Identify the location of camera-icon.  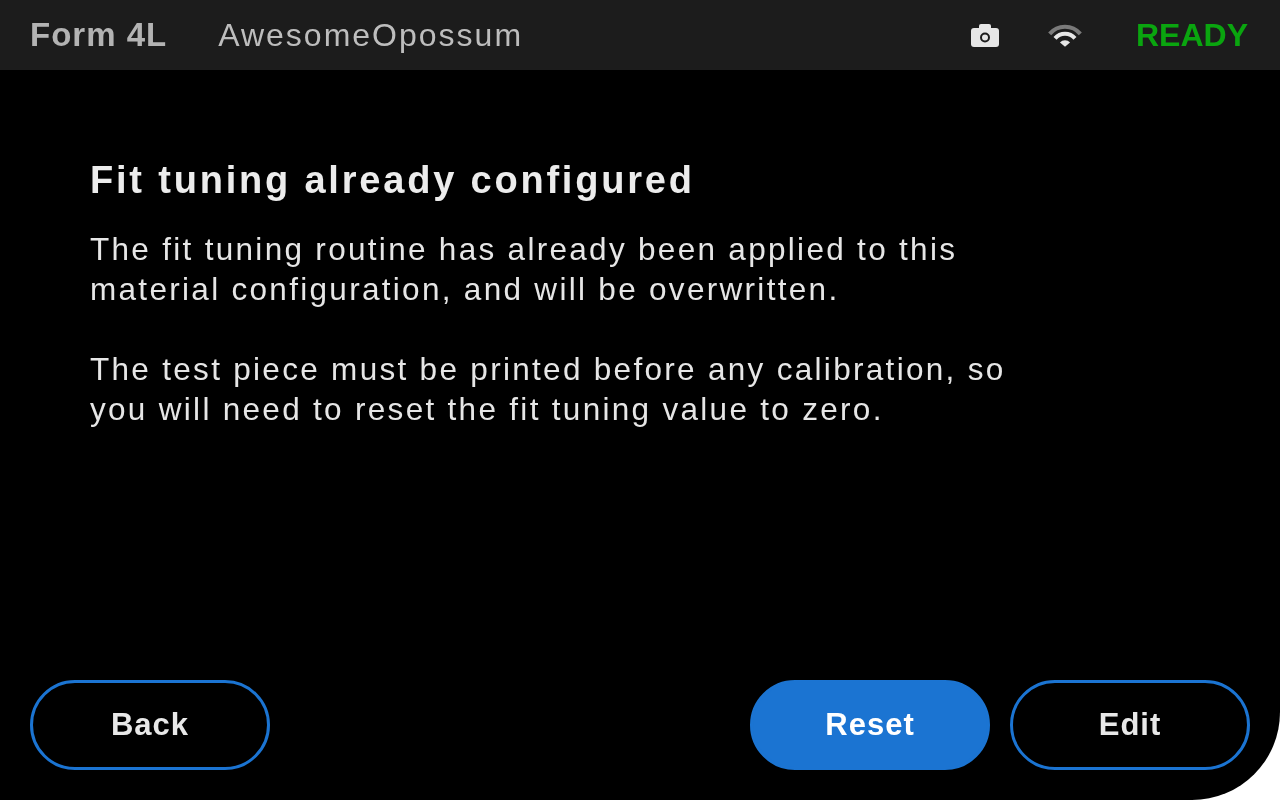
(985, 35).